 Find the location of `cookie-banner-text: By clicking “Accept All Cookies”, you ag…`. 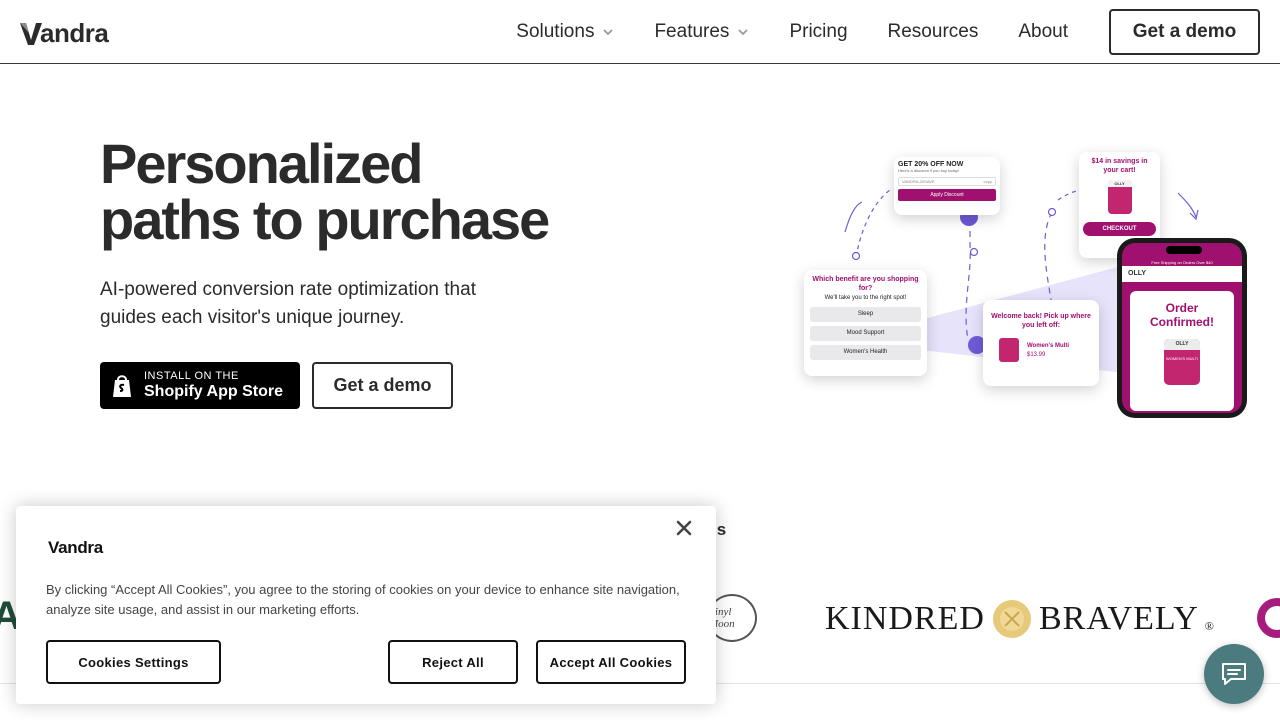

cookie-banner-text: By clicking “Accept All Cookies”, you ag… is located at coordinates (363, 599).